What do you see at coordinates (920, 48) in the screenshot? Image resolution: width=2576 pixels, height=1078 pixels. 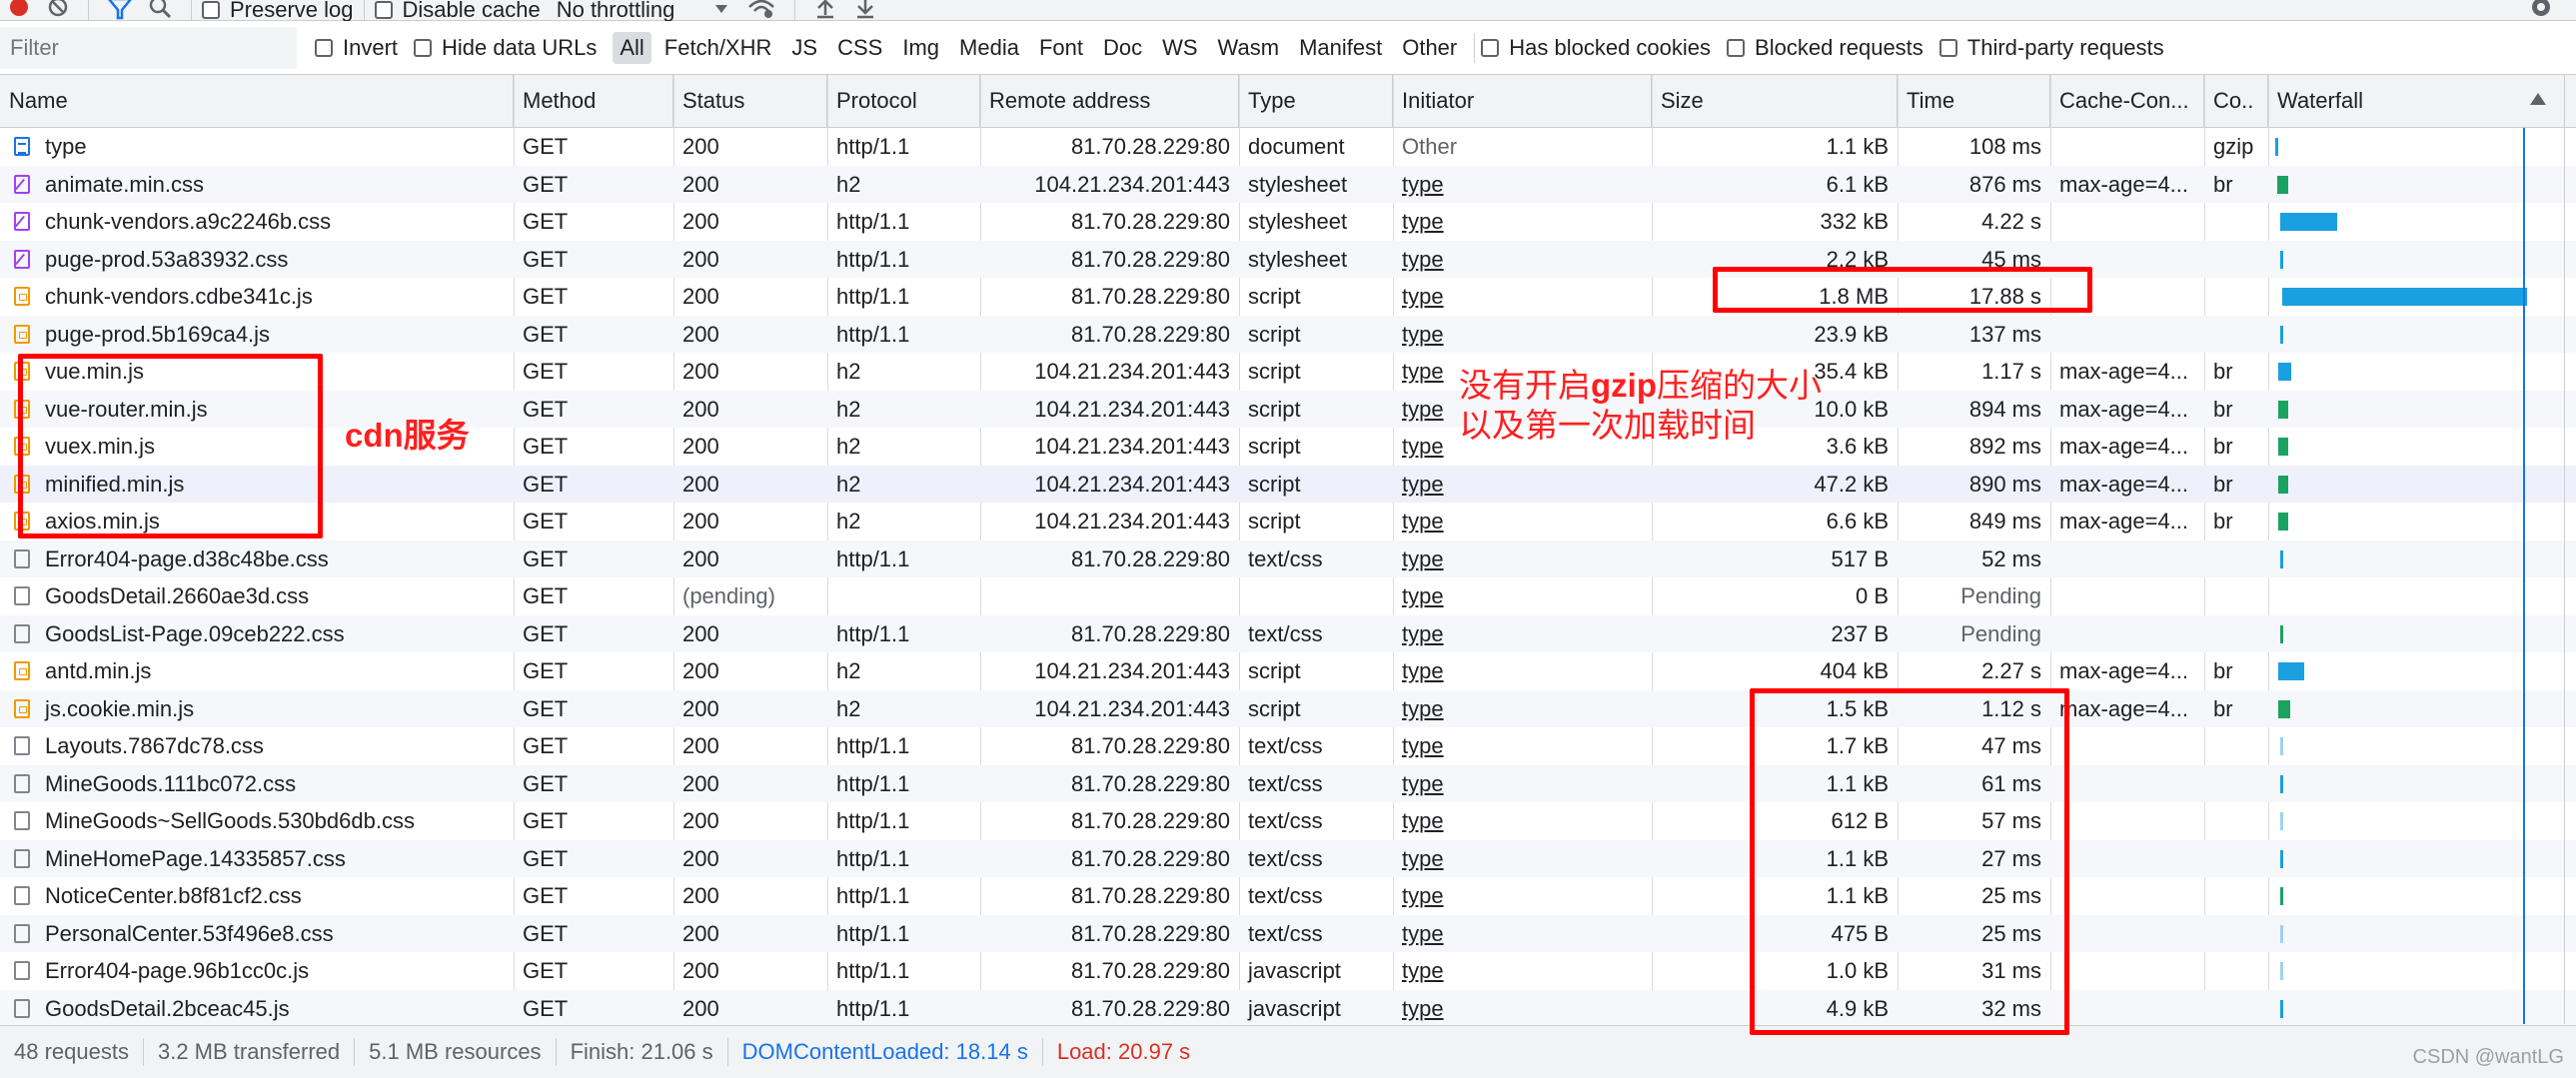 I see `type-filter-img: Img` at bounding box center [920, 48].